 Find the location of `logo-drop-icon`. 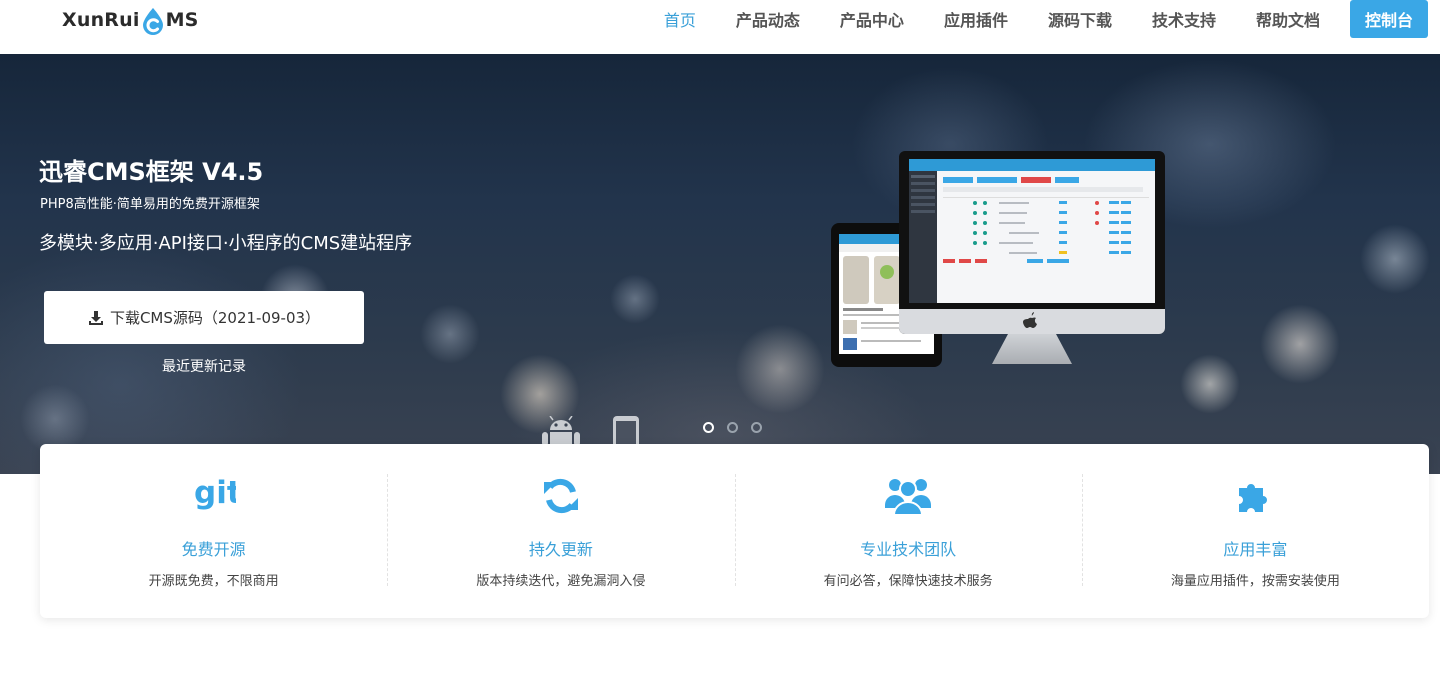

logo-drop-icon is located at coordinates (153, 21).